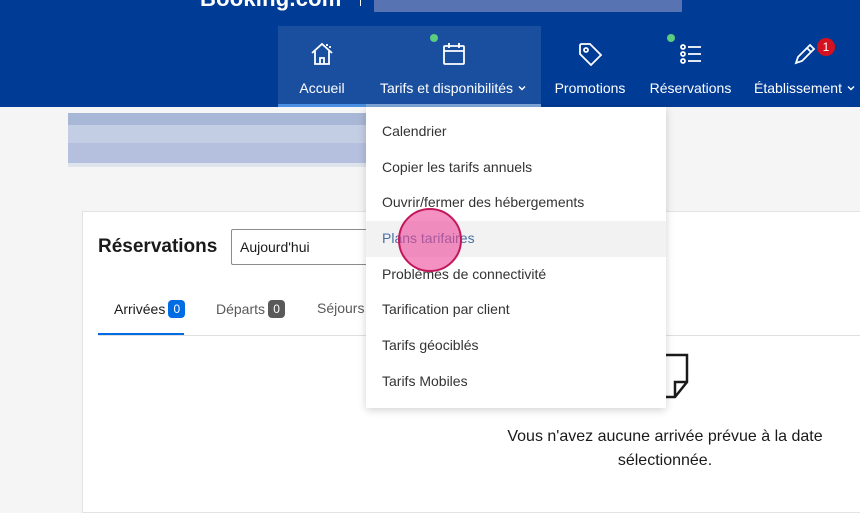  I want to click on nav-property-label: Établissement, so click(805, 88).